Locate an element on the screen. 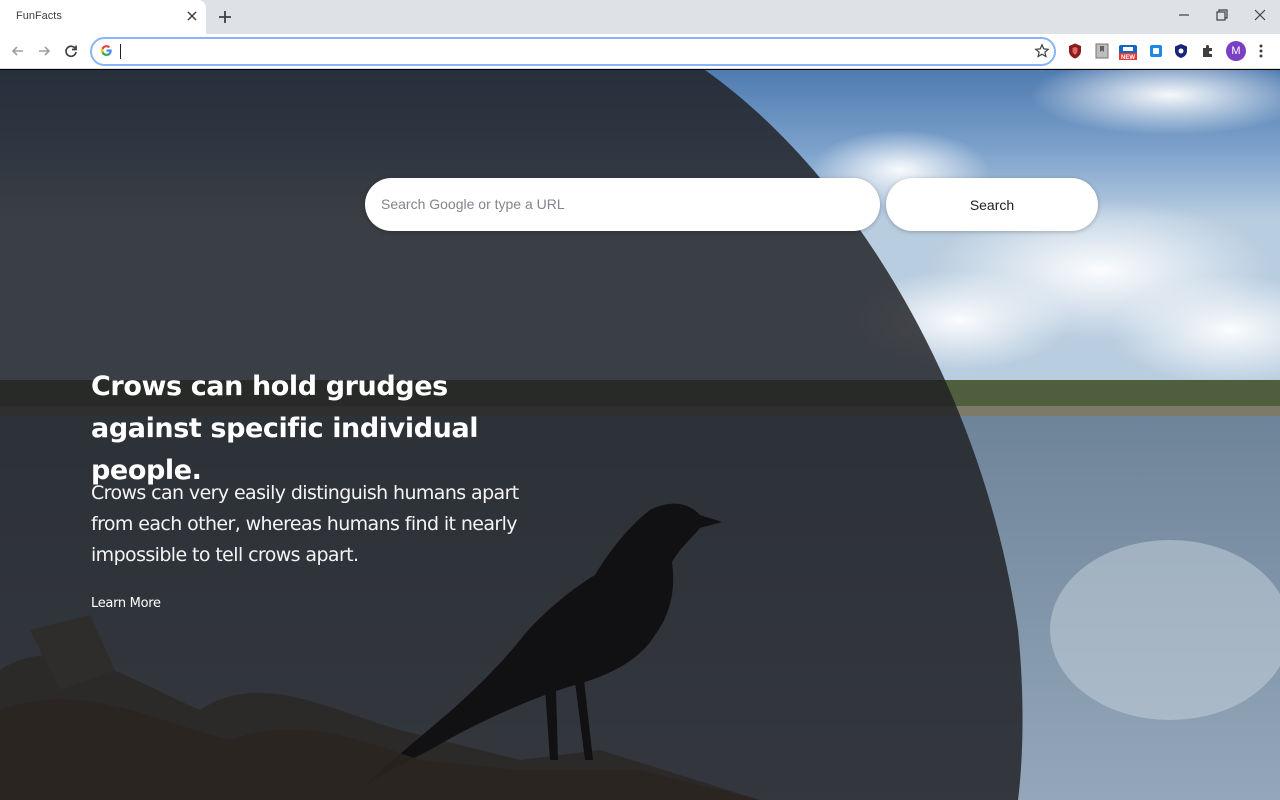 This screenshot has height=800, width=1280. google-icon is located at coordinates (106, 50).